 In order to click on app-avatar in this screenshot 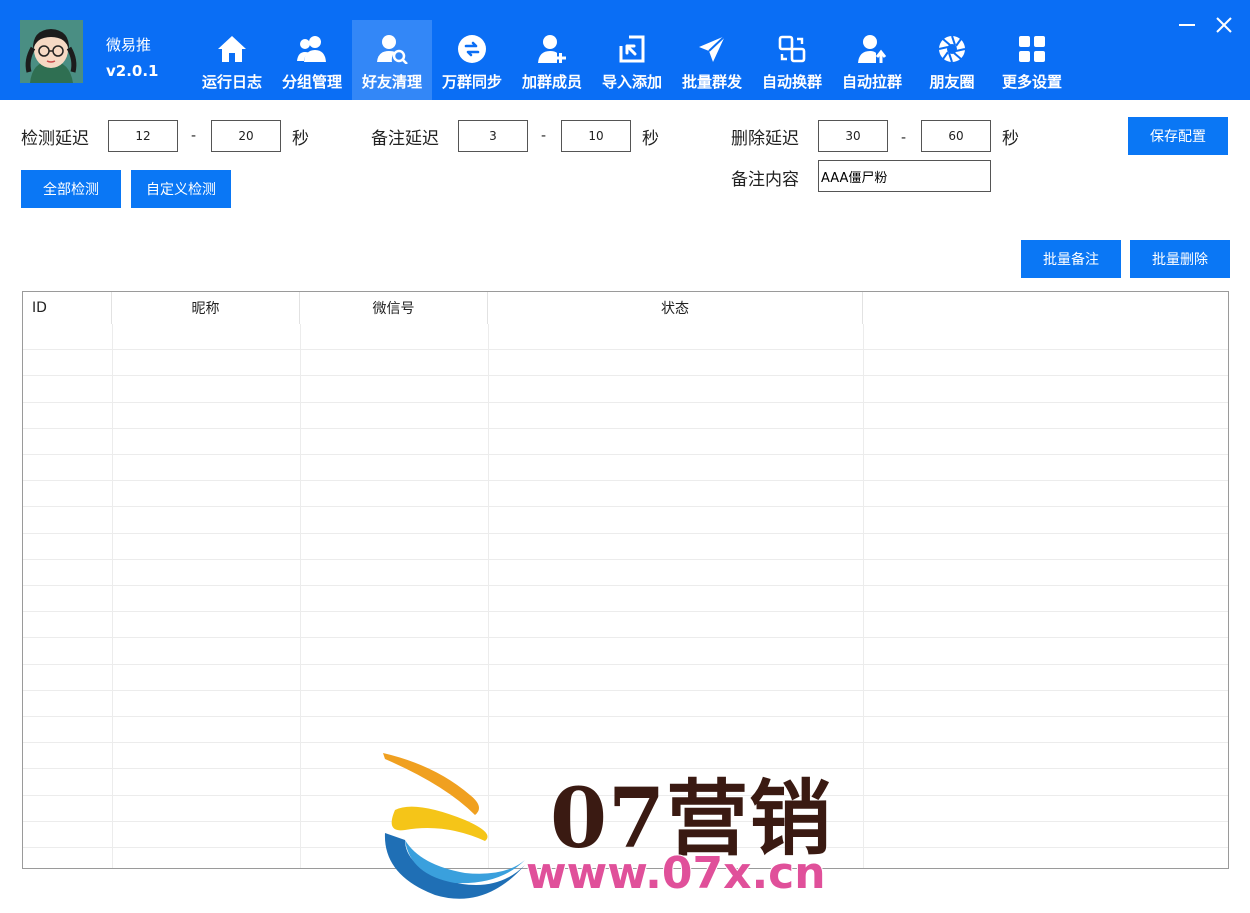, I will do `click(51, 51)`.